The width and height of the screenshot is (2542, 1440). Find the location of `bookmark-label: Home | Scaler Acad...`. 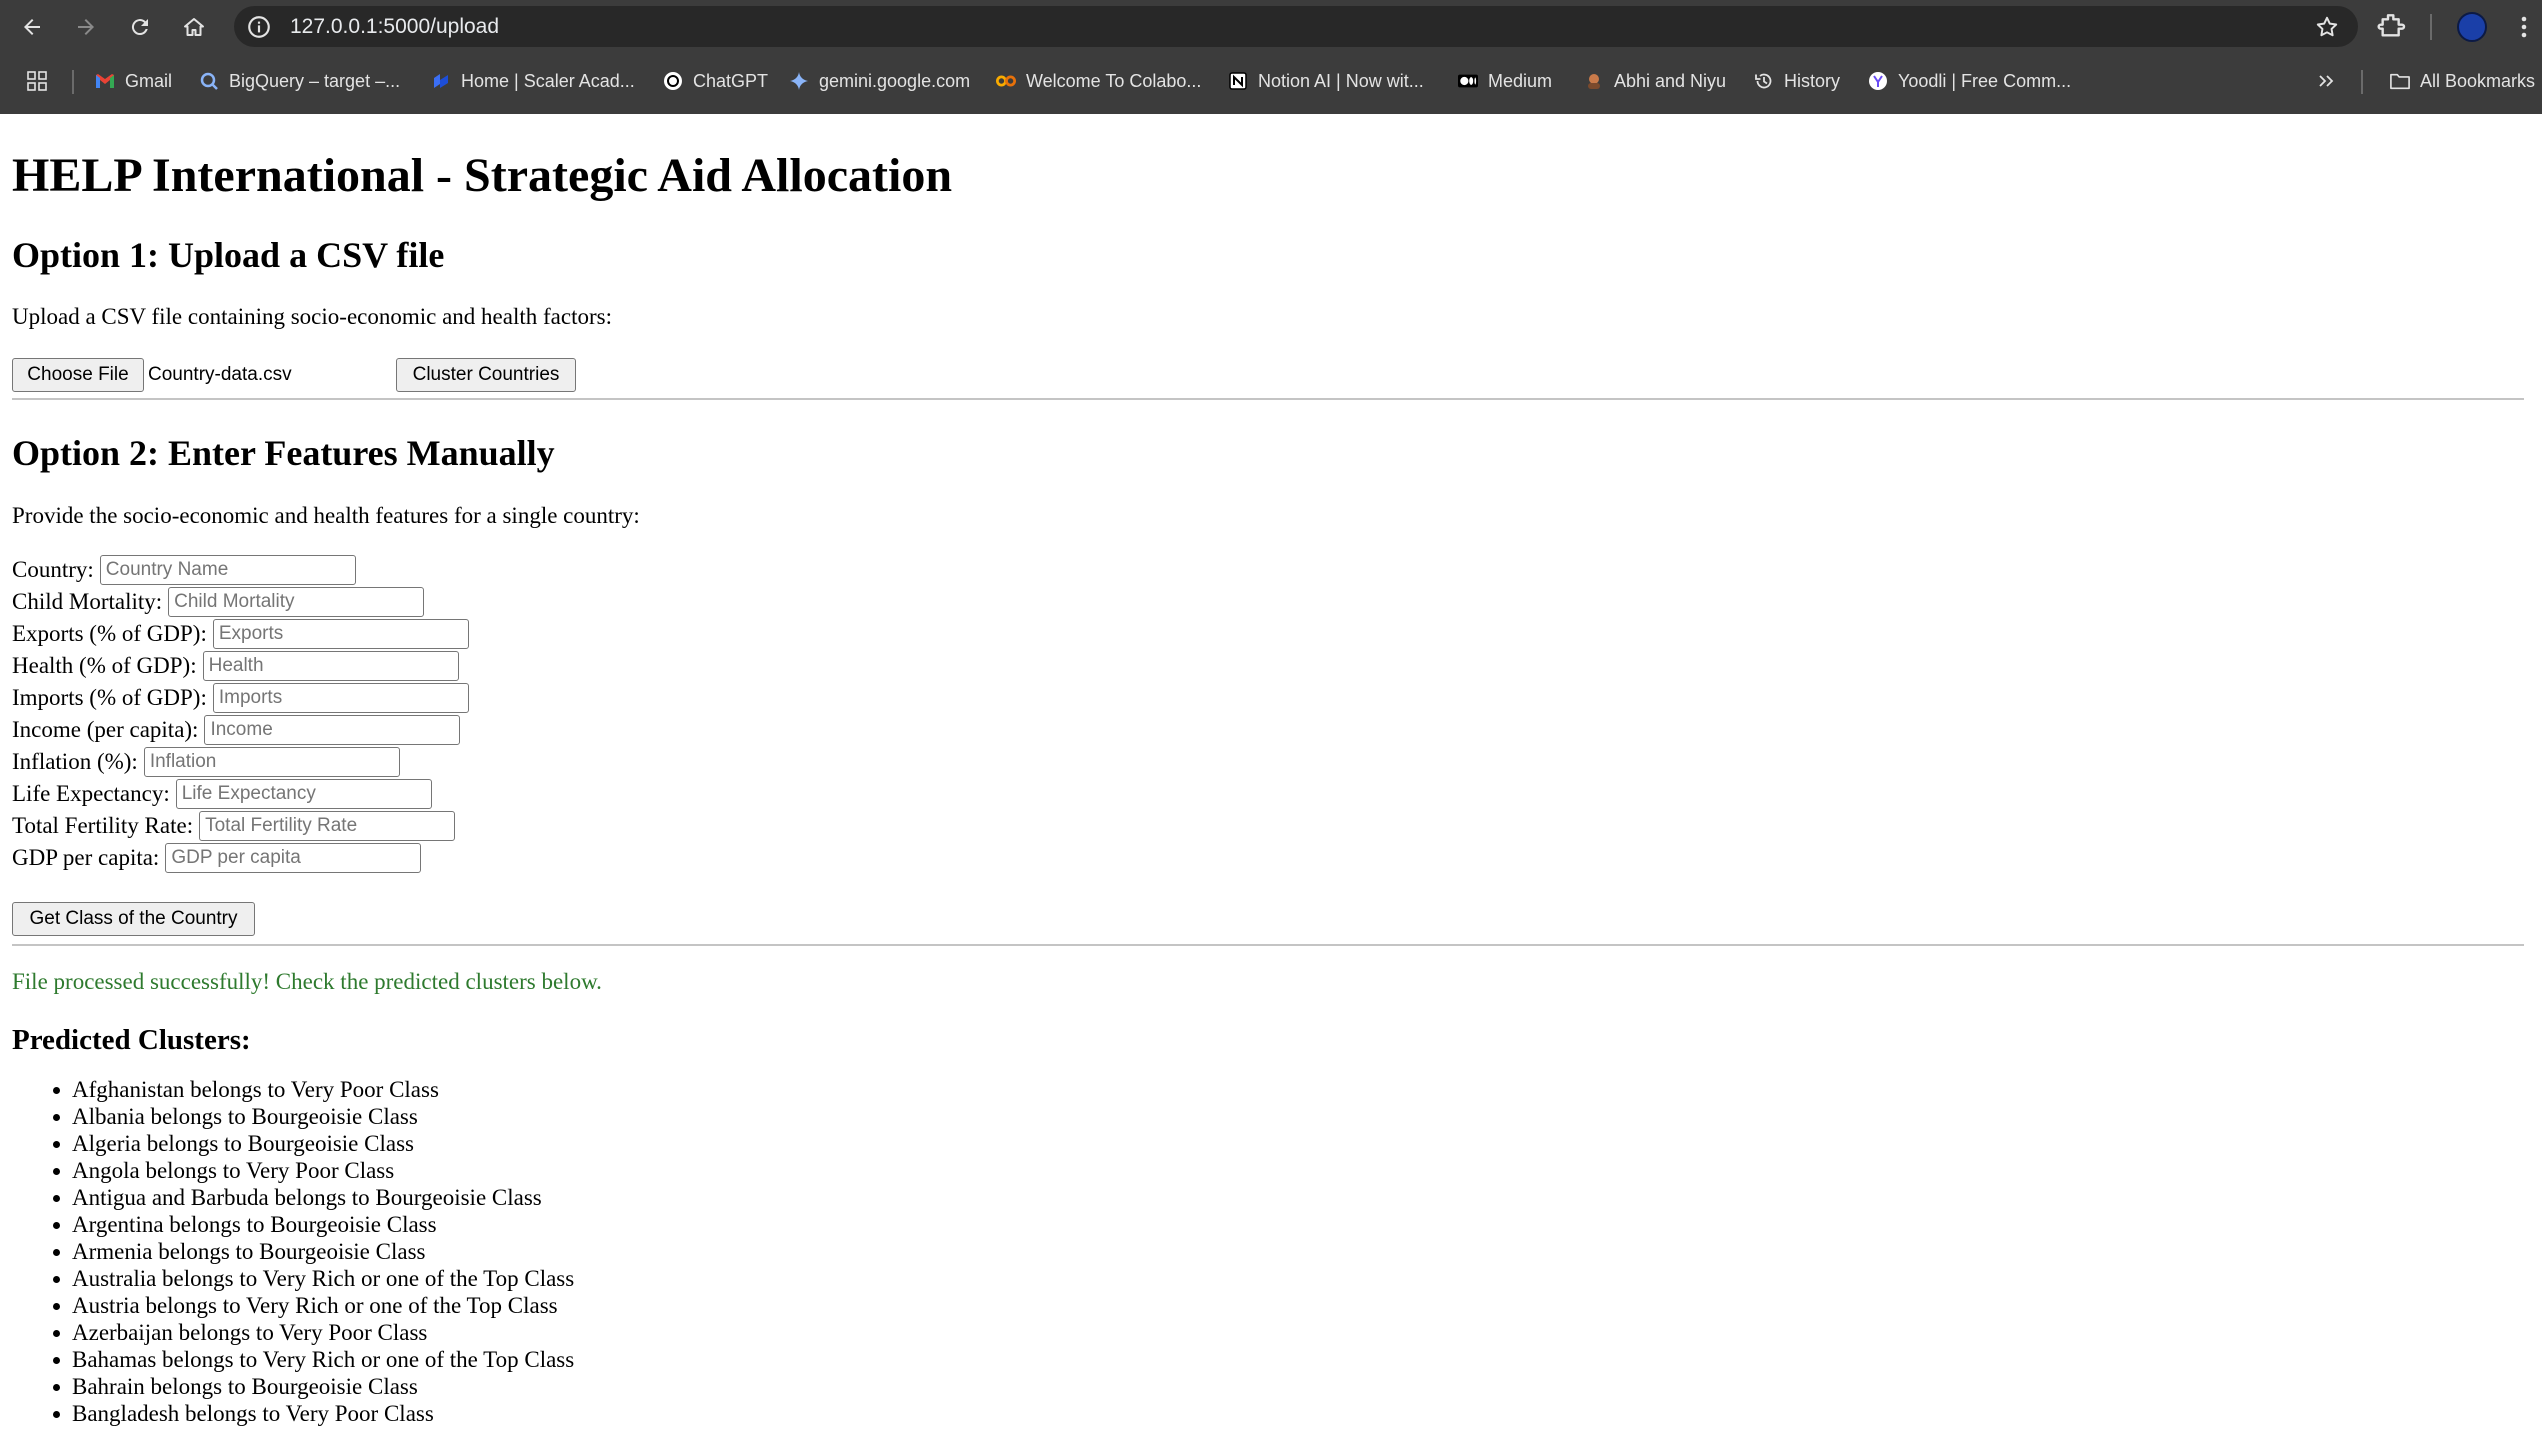

bookmark-label: Home | Scaler Acad... is located at coordinates (548, 80).